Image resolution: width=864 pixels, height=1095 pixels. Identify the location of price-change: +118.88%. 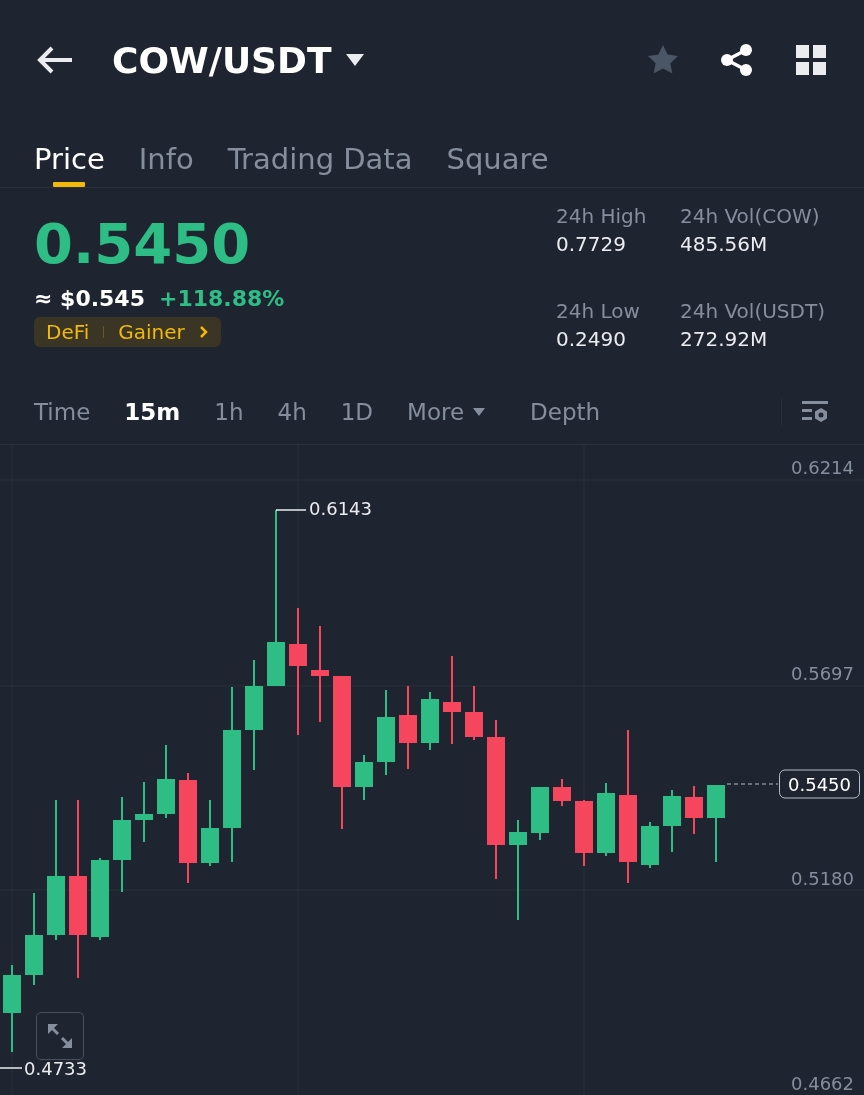
(222, 298).